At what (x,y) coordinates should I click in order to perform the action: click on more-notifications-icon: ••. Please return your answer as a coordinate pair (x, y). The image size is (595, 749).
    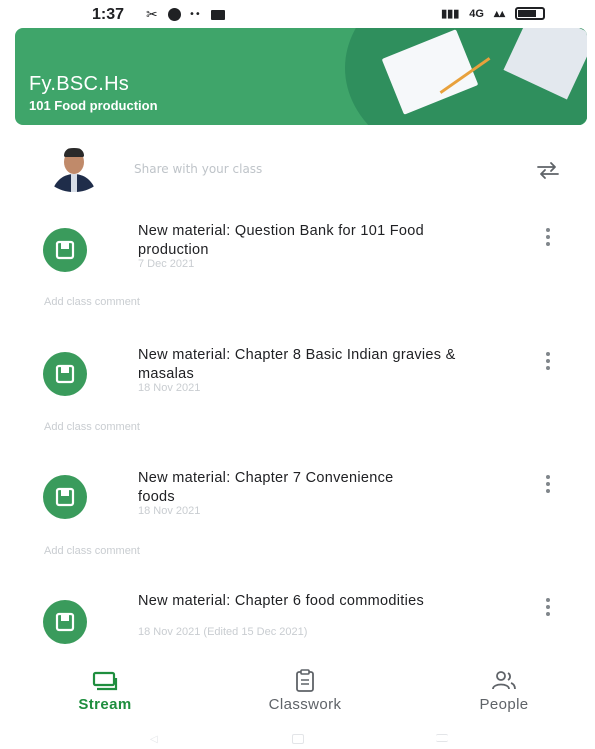
    Looking at the image, I should click on (195, 14).